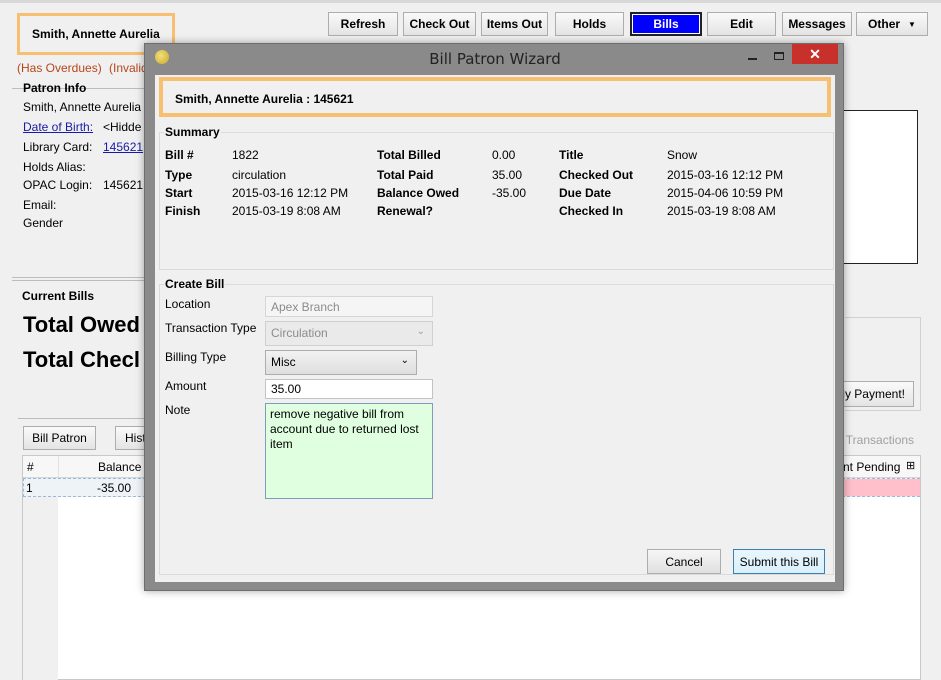  I want to click on messages-button: Messages, so click(817, 24).